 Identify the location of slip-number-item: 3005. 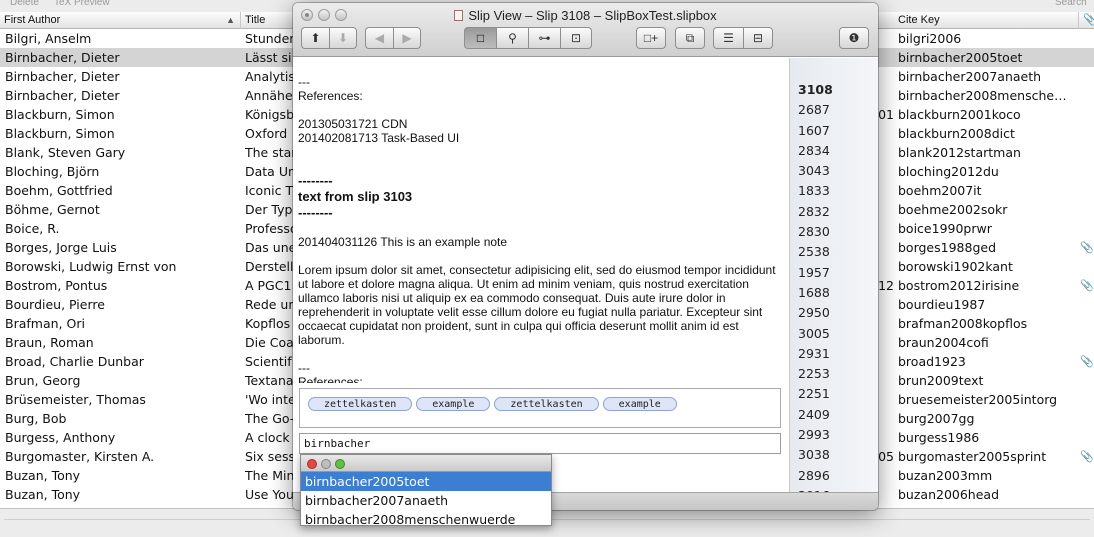
(834, 334).